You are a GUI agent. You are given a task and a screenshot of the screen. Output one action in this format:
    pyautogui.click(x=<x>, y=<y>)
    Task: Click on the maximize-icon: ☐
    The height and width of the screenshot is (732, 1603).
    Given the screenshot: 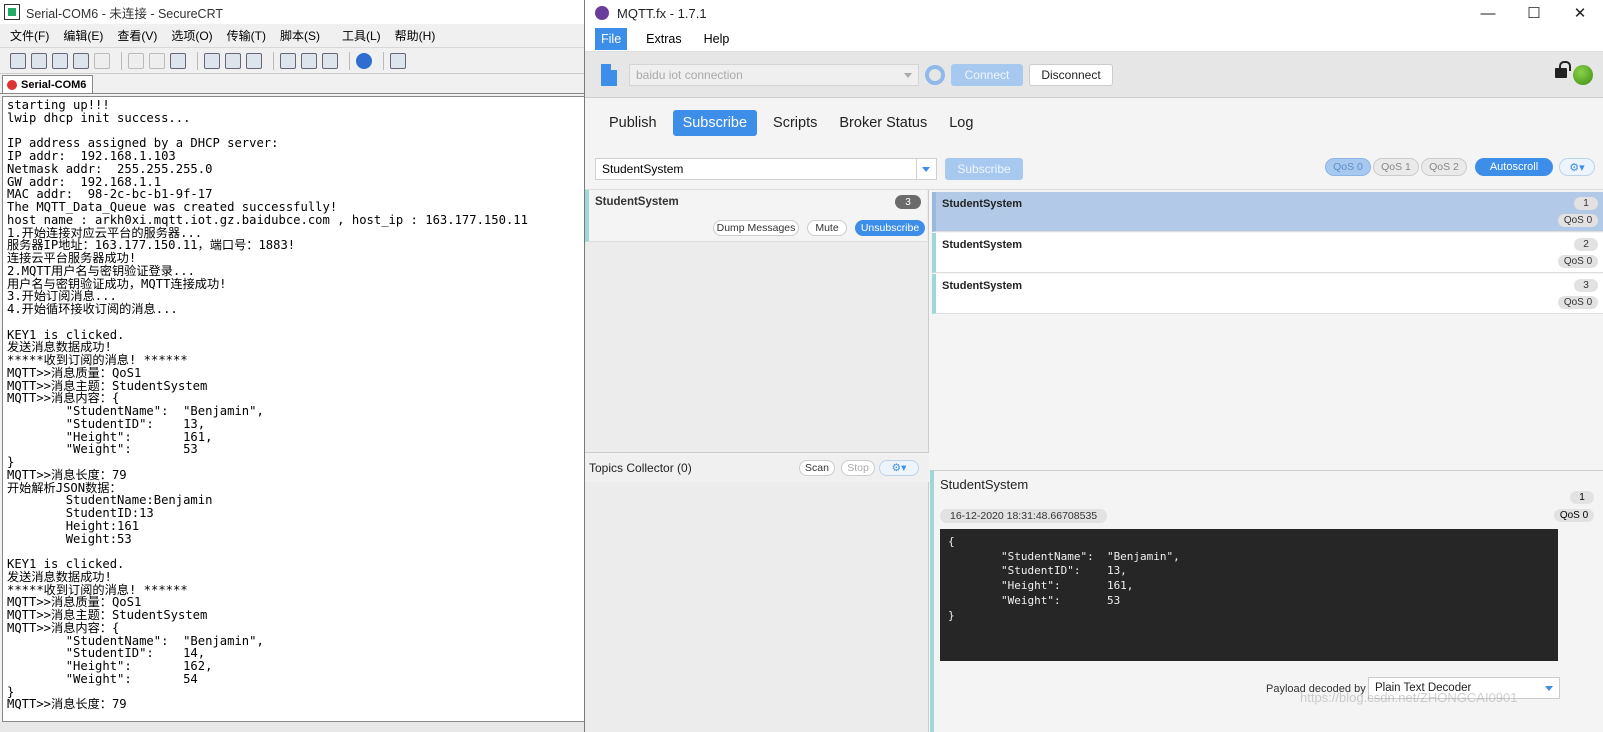 What is the action you would take?
    pyautogui.click(x=1534, y=13)
    